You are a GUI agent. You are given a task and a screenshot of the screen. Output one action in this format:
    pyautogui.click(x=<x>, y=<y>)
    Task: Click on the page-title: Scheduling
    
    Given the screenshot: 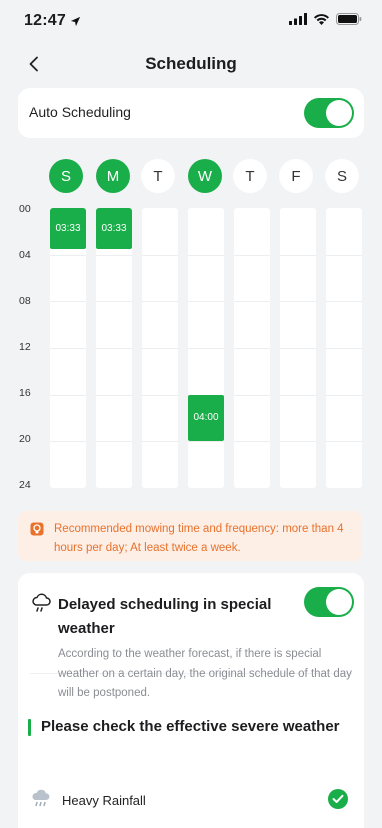 What is the action you would take?
    pyautogui.click(x=191, y=63)
    